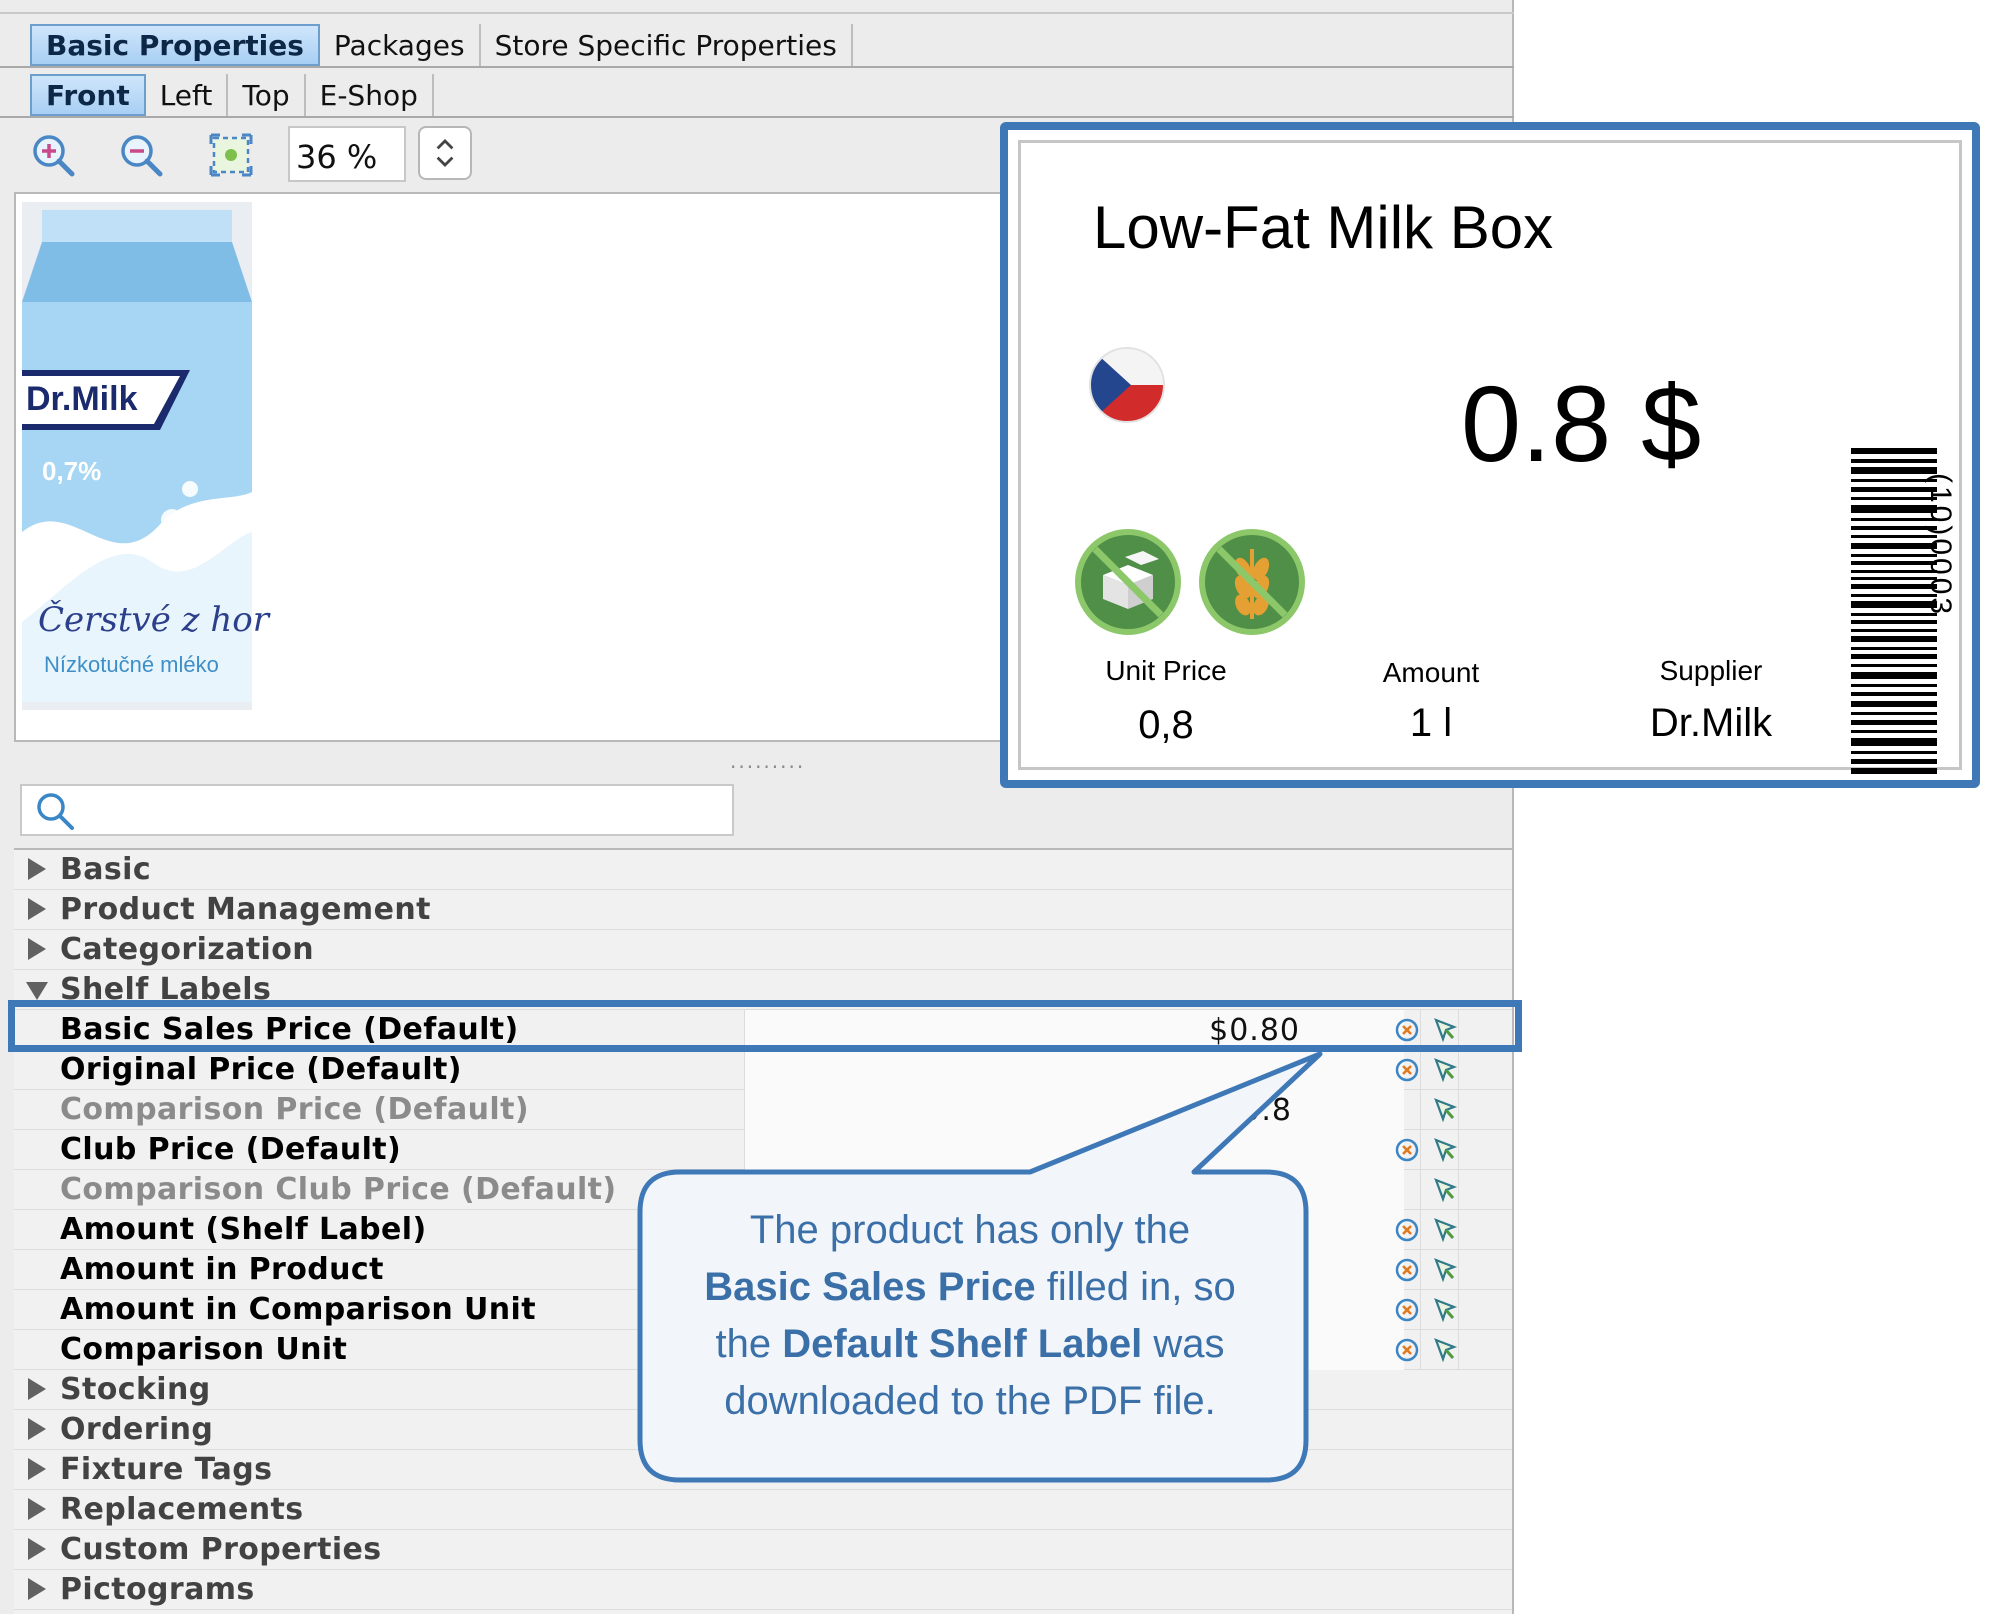  I want to click on callout-bold-default-shelf-label: Default Shelf Label, so click(962, 1344).